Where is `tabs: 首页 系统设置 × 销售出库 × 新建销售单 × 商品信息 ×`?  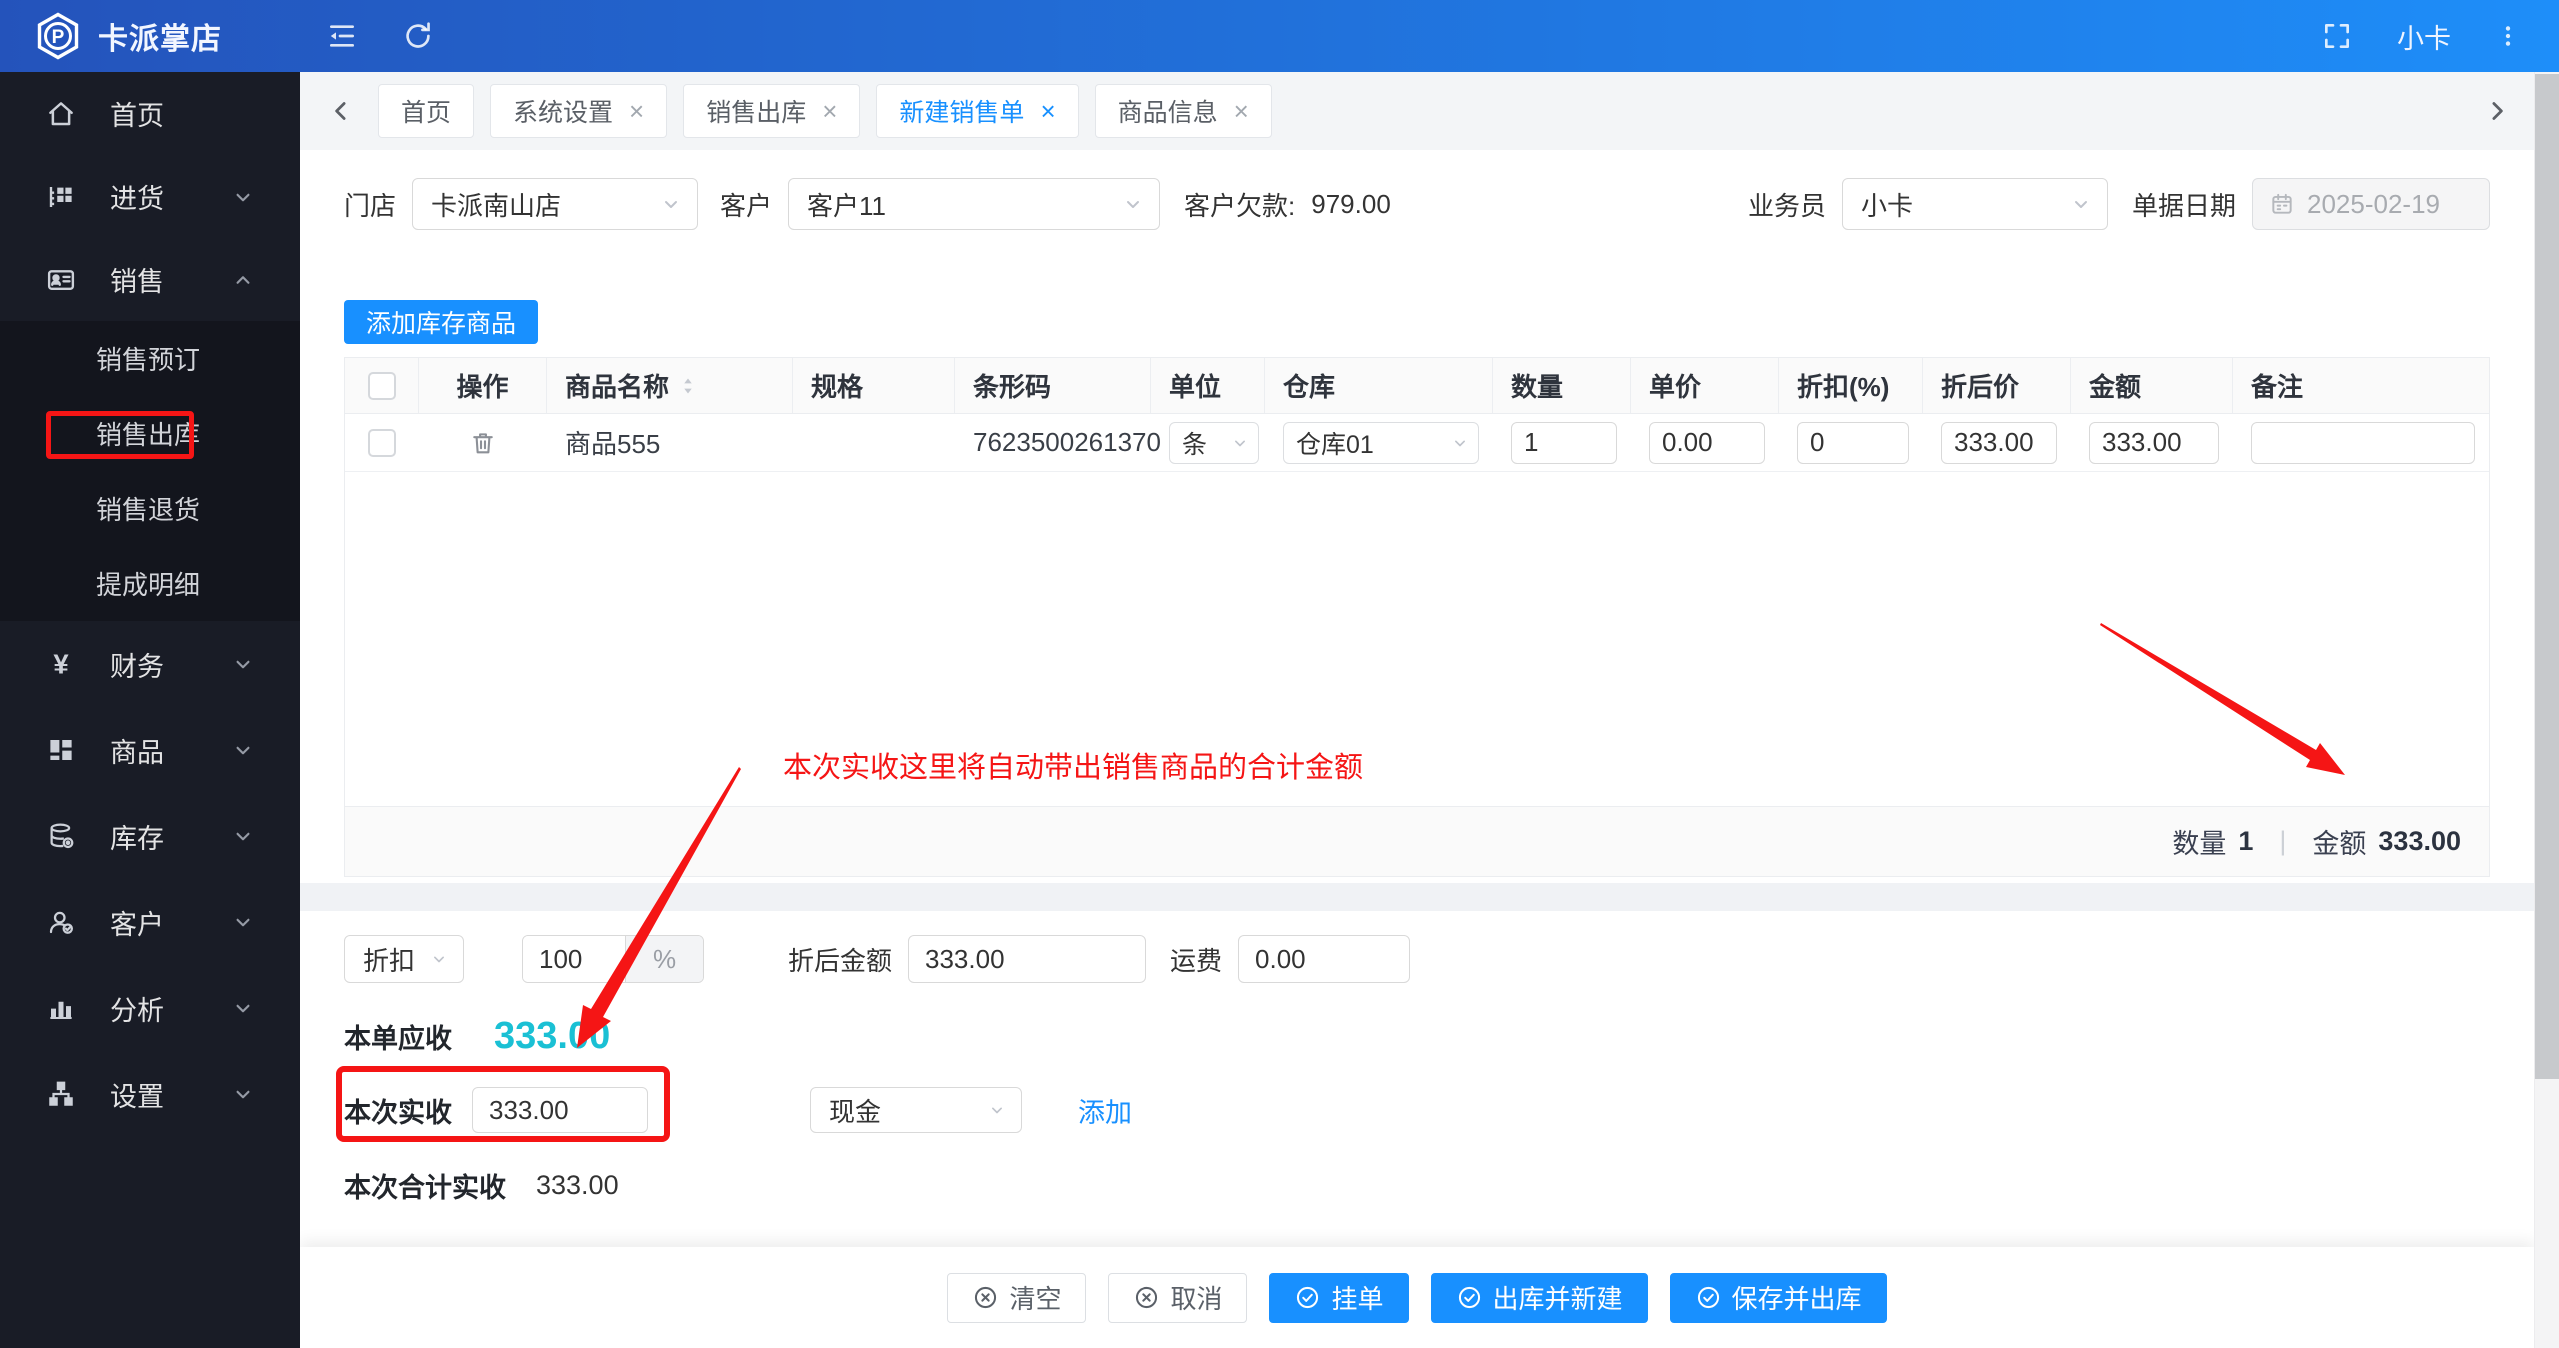 tabs: 首页 系统设置 × 销售出库 × 新建销售单 × 商品信息 × is located at coordinates (1430, 111).